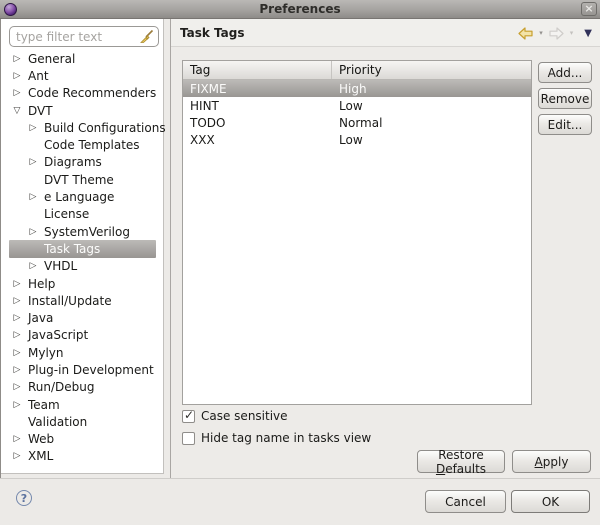 The image size is (600, 525). What do you see at coordinates (41, 318) in the screenshot?
I see `sidebar-item-label: Java` at bounding box center [41, 318].